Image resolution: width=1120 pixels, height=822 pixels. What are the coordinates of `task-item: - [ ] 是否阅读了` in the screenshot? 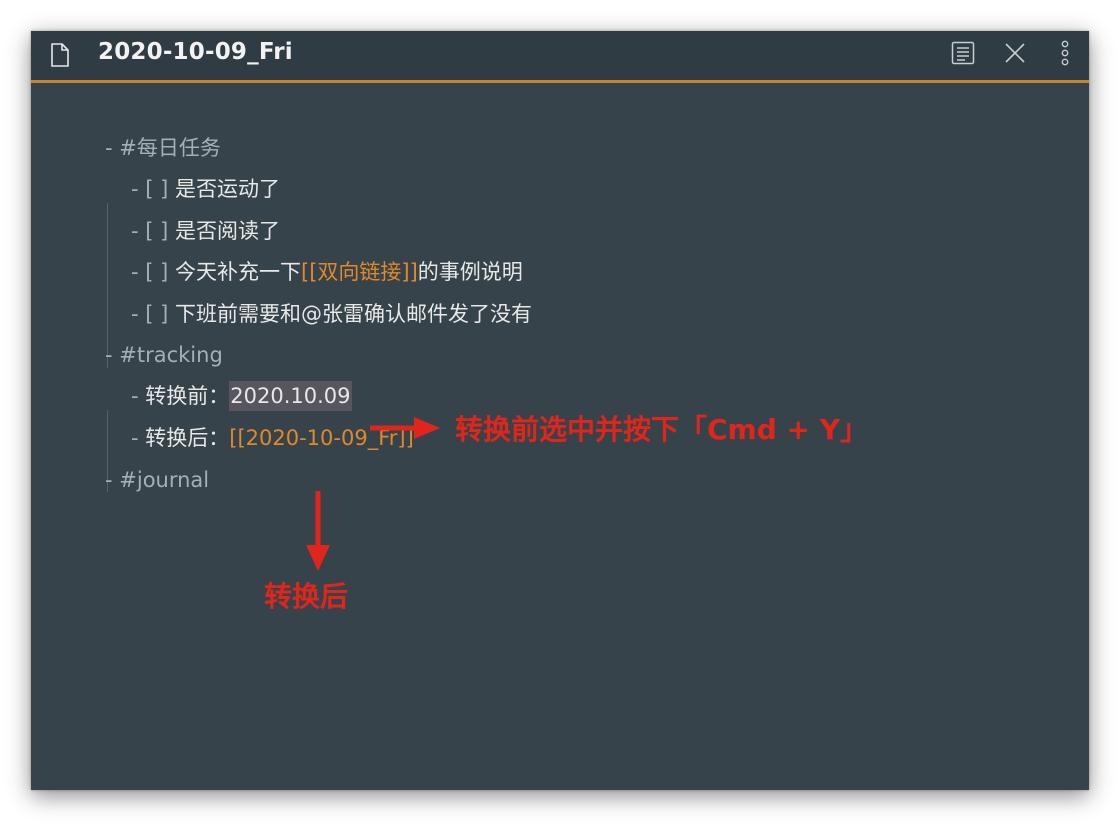 It's located at (205, 231).